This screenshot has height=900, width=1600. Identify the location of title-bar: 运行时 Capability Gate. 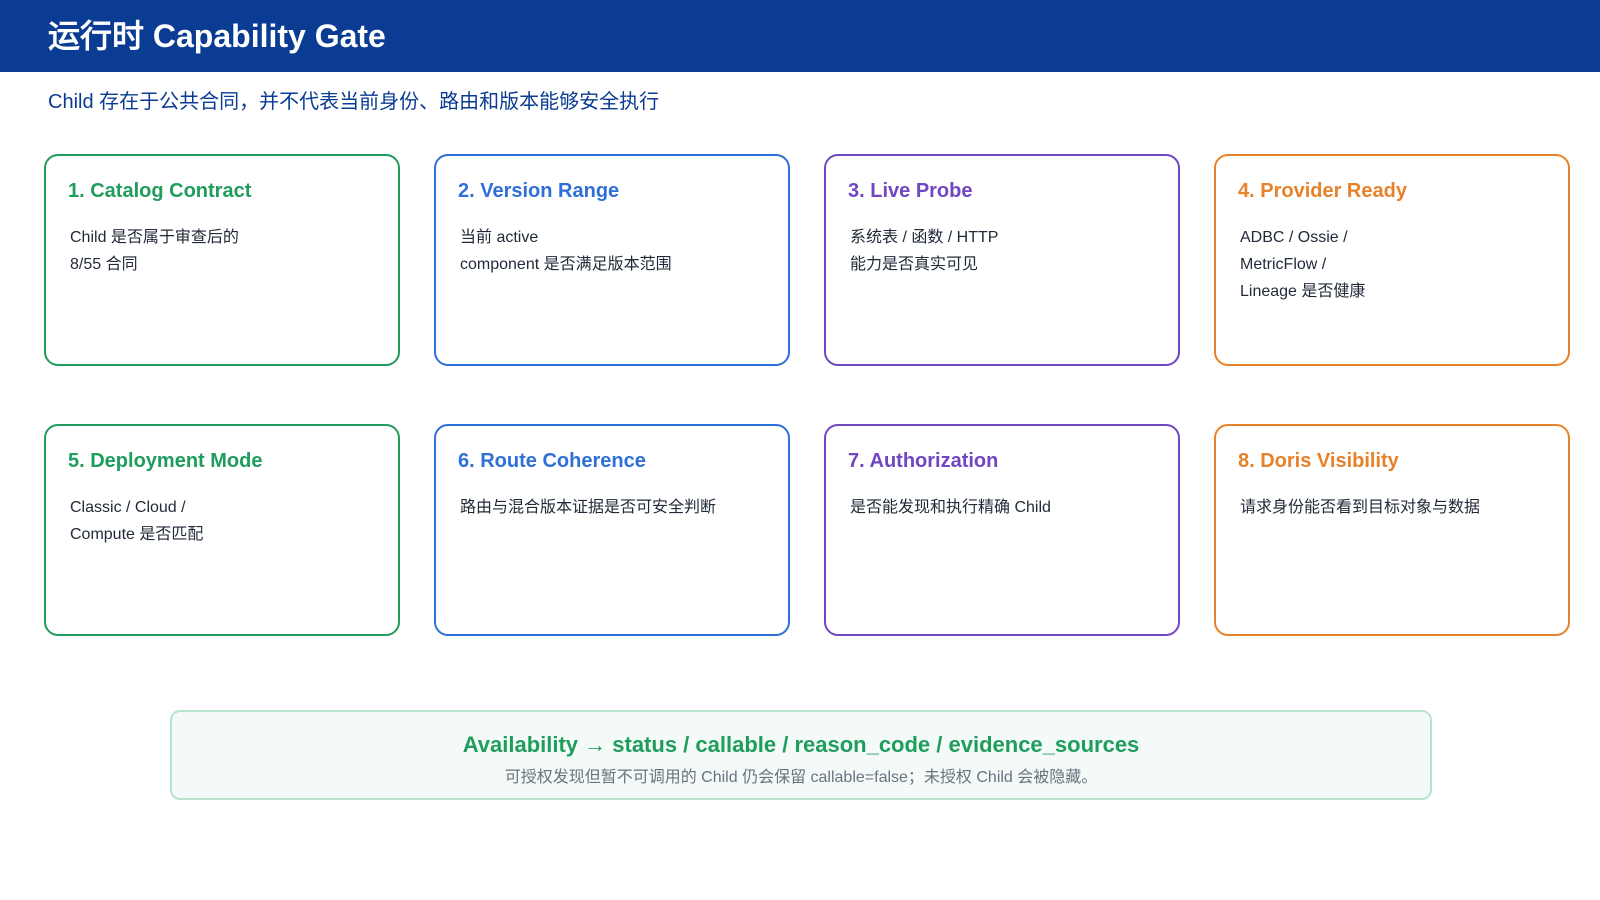
(800, 36).